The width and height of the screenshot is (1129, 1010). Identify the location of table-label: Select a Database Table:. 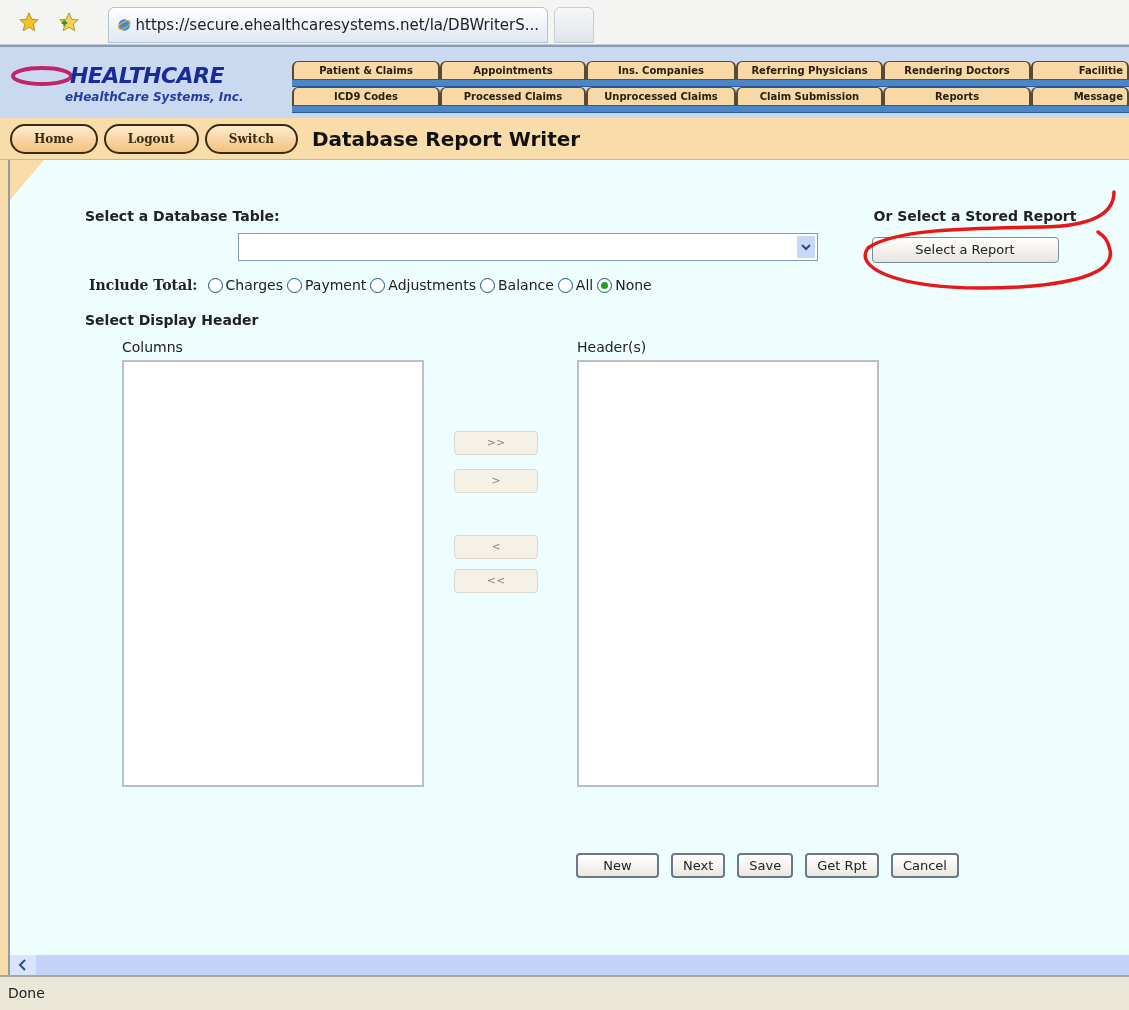
(183, 216).